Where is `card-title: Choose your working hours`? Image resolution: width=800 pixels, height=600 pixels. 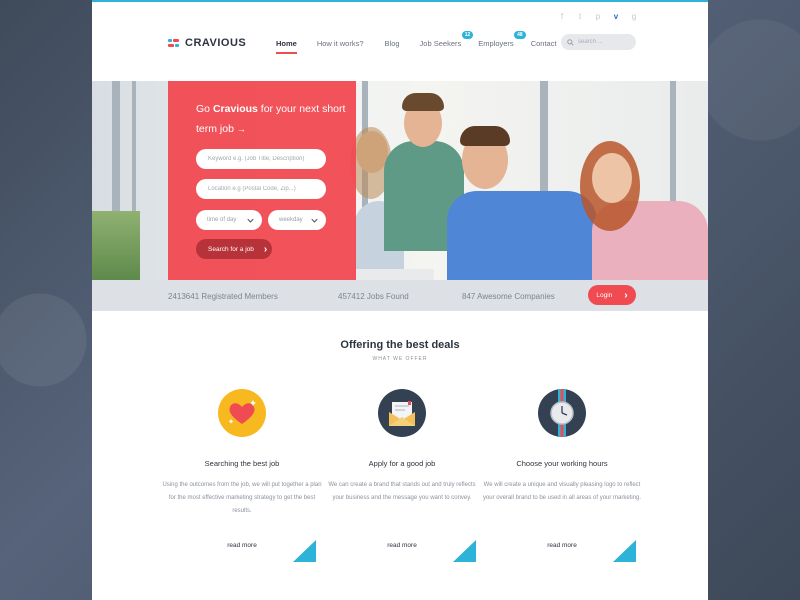
card-title: Choose your working hours is located at coordinates (562, 463).